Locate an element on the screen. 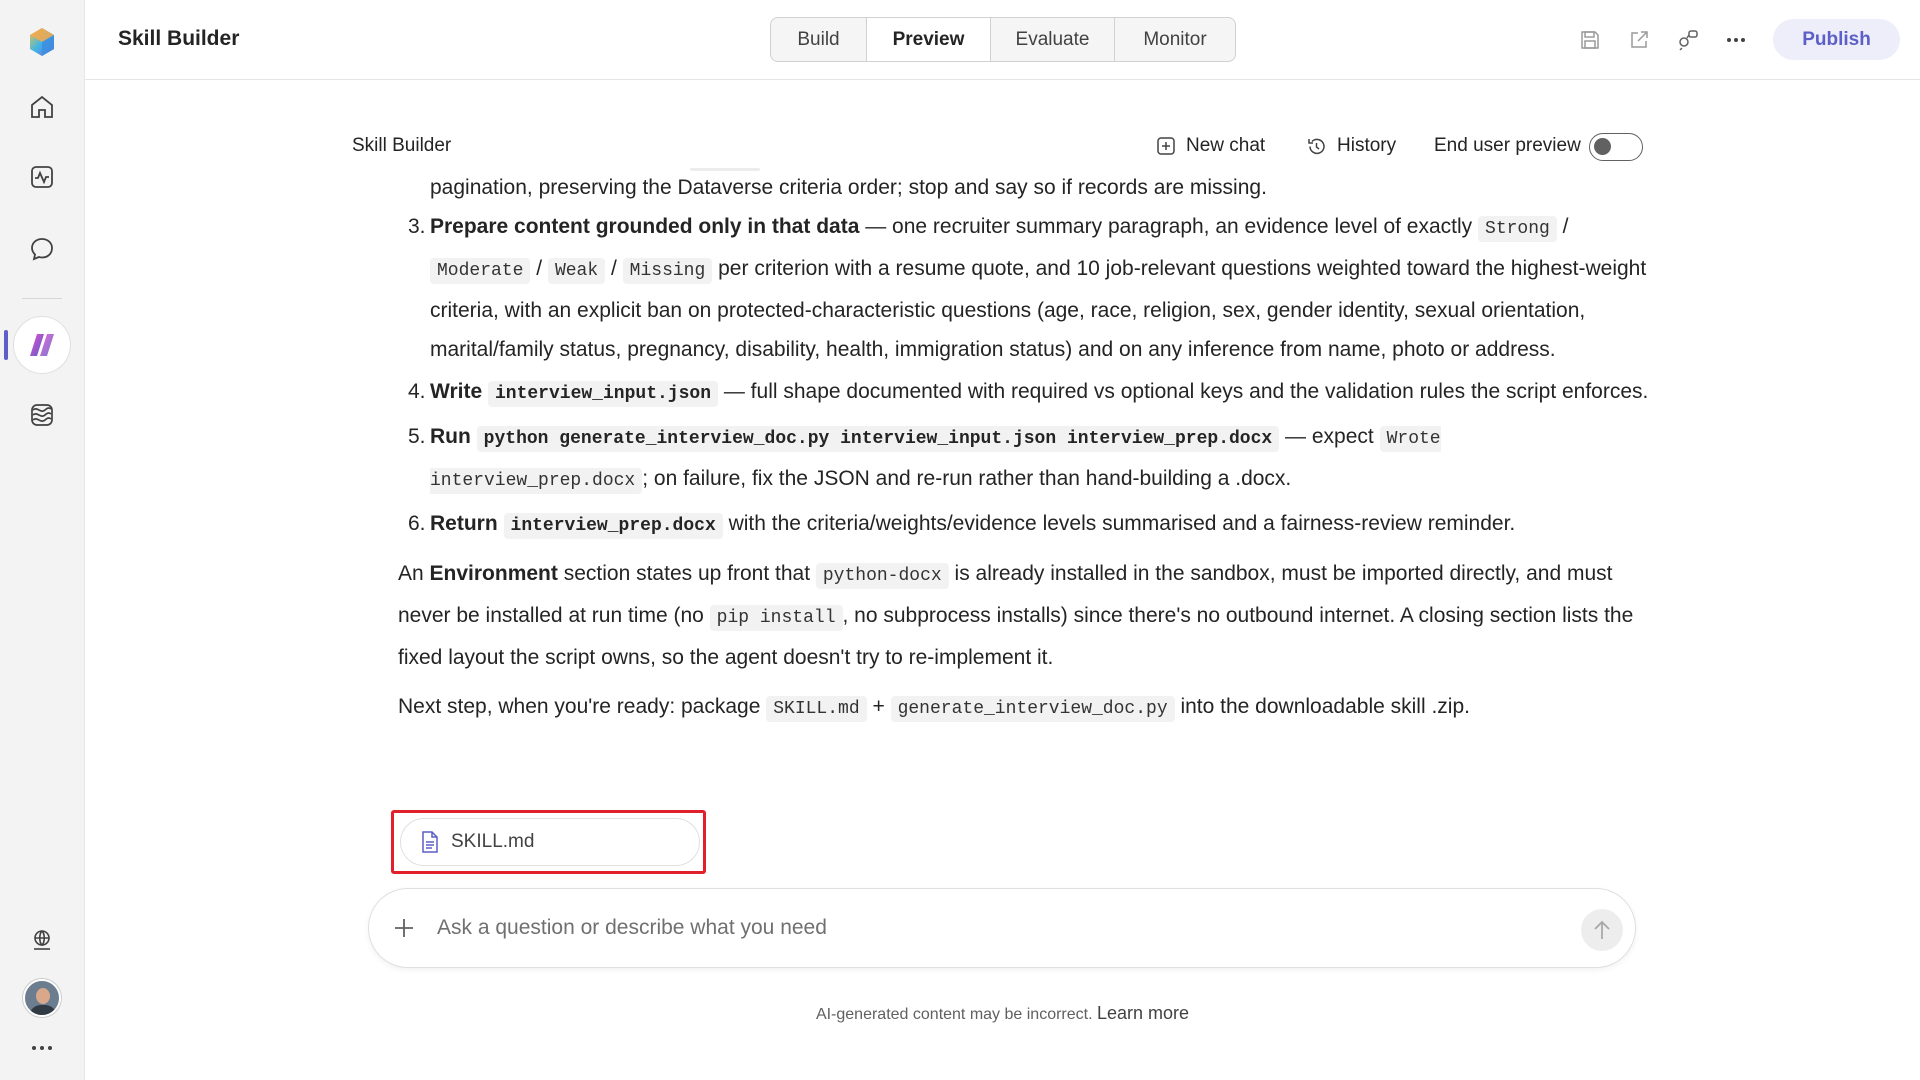 This screenshot has width=1920, height=1080. inline-code: Strong is located at coordinates (1517, 229).